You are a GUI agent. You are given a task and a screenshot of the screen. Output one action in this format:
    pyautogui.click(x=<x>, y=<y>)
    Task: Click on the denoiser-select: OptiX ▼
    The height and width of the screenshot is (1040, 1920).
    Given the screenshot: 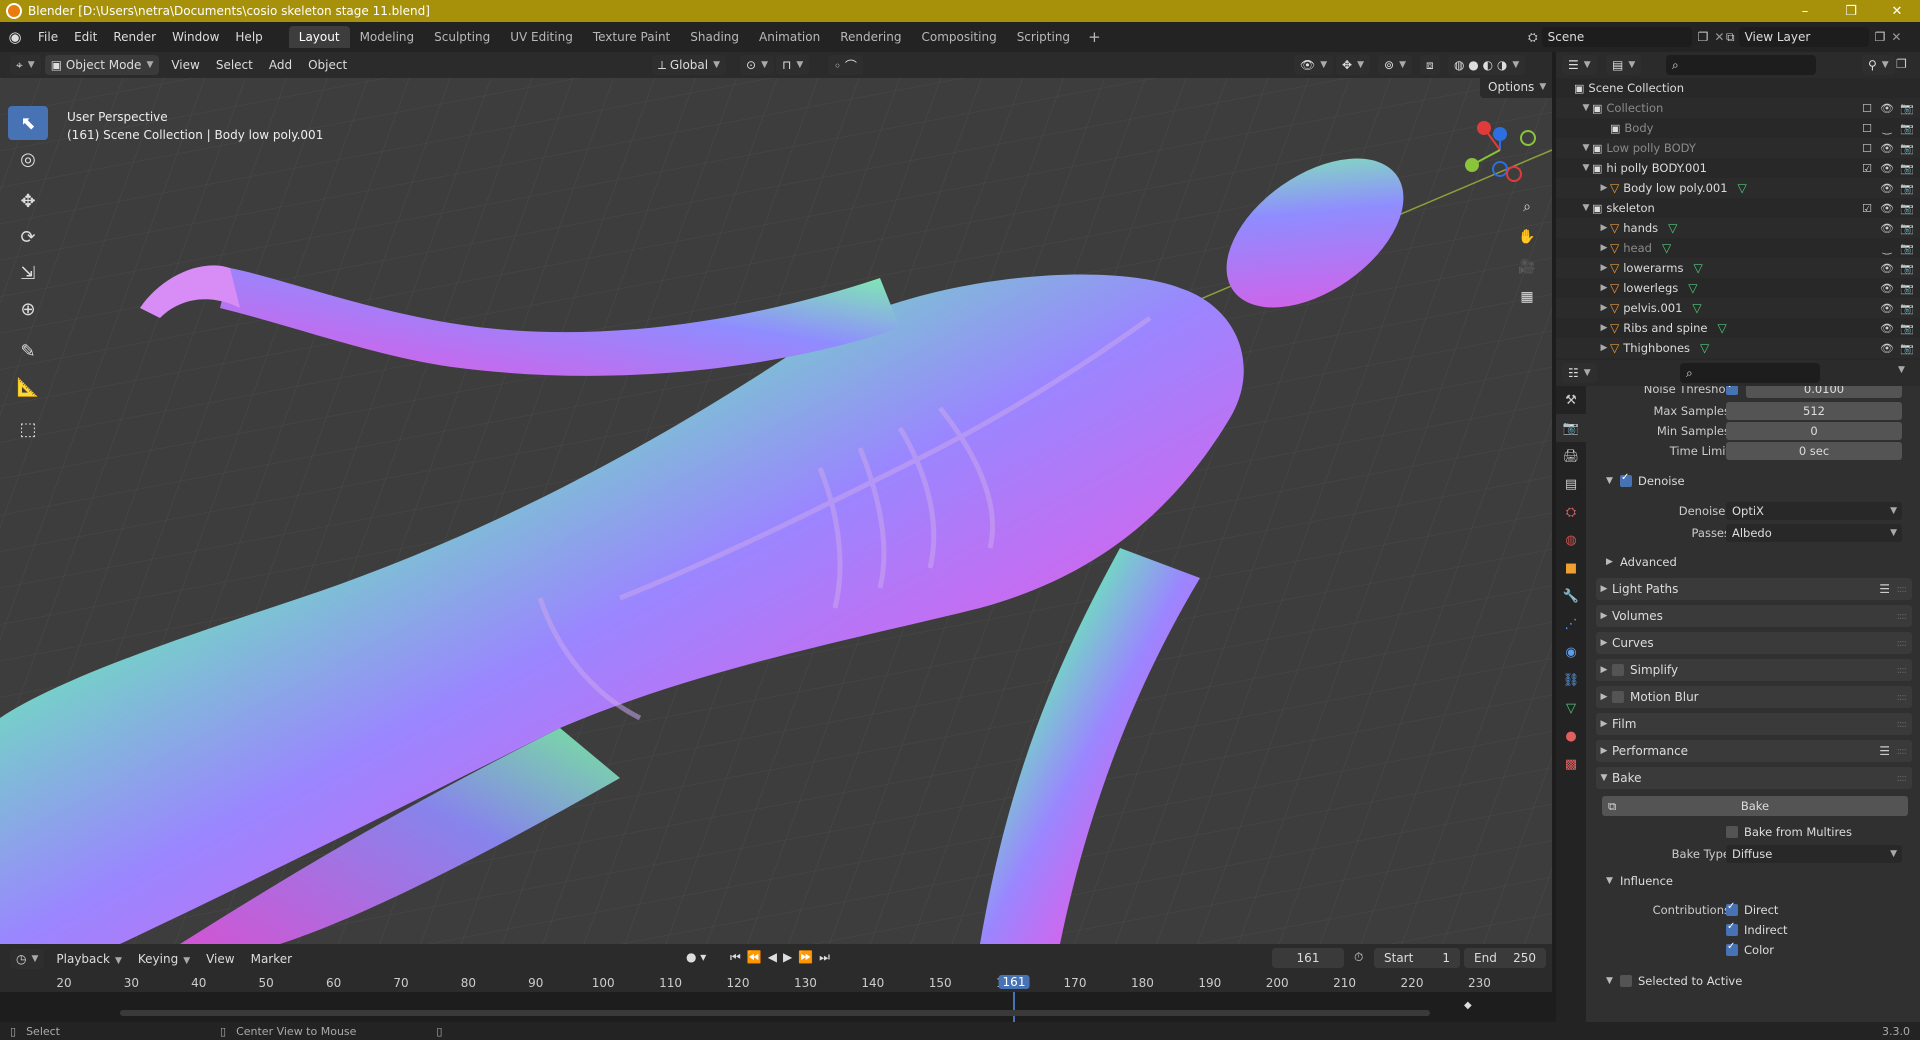 What is the action you would take?
    pyautogui.click(x=1814, y=511)
    